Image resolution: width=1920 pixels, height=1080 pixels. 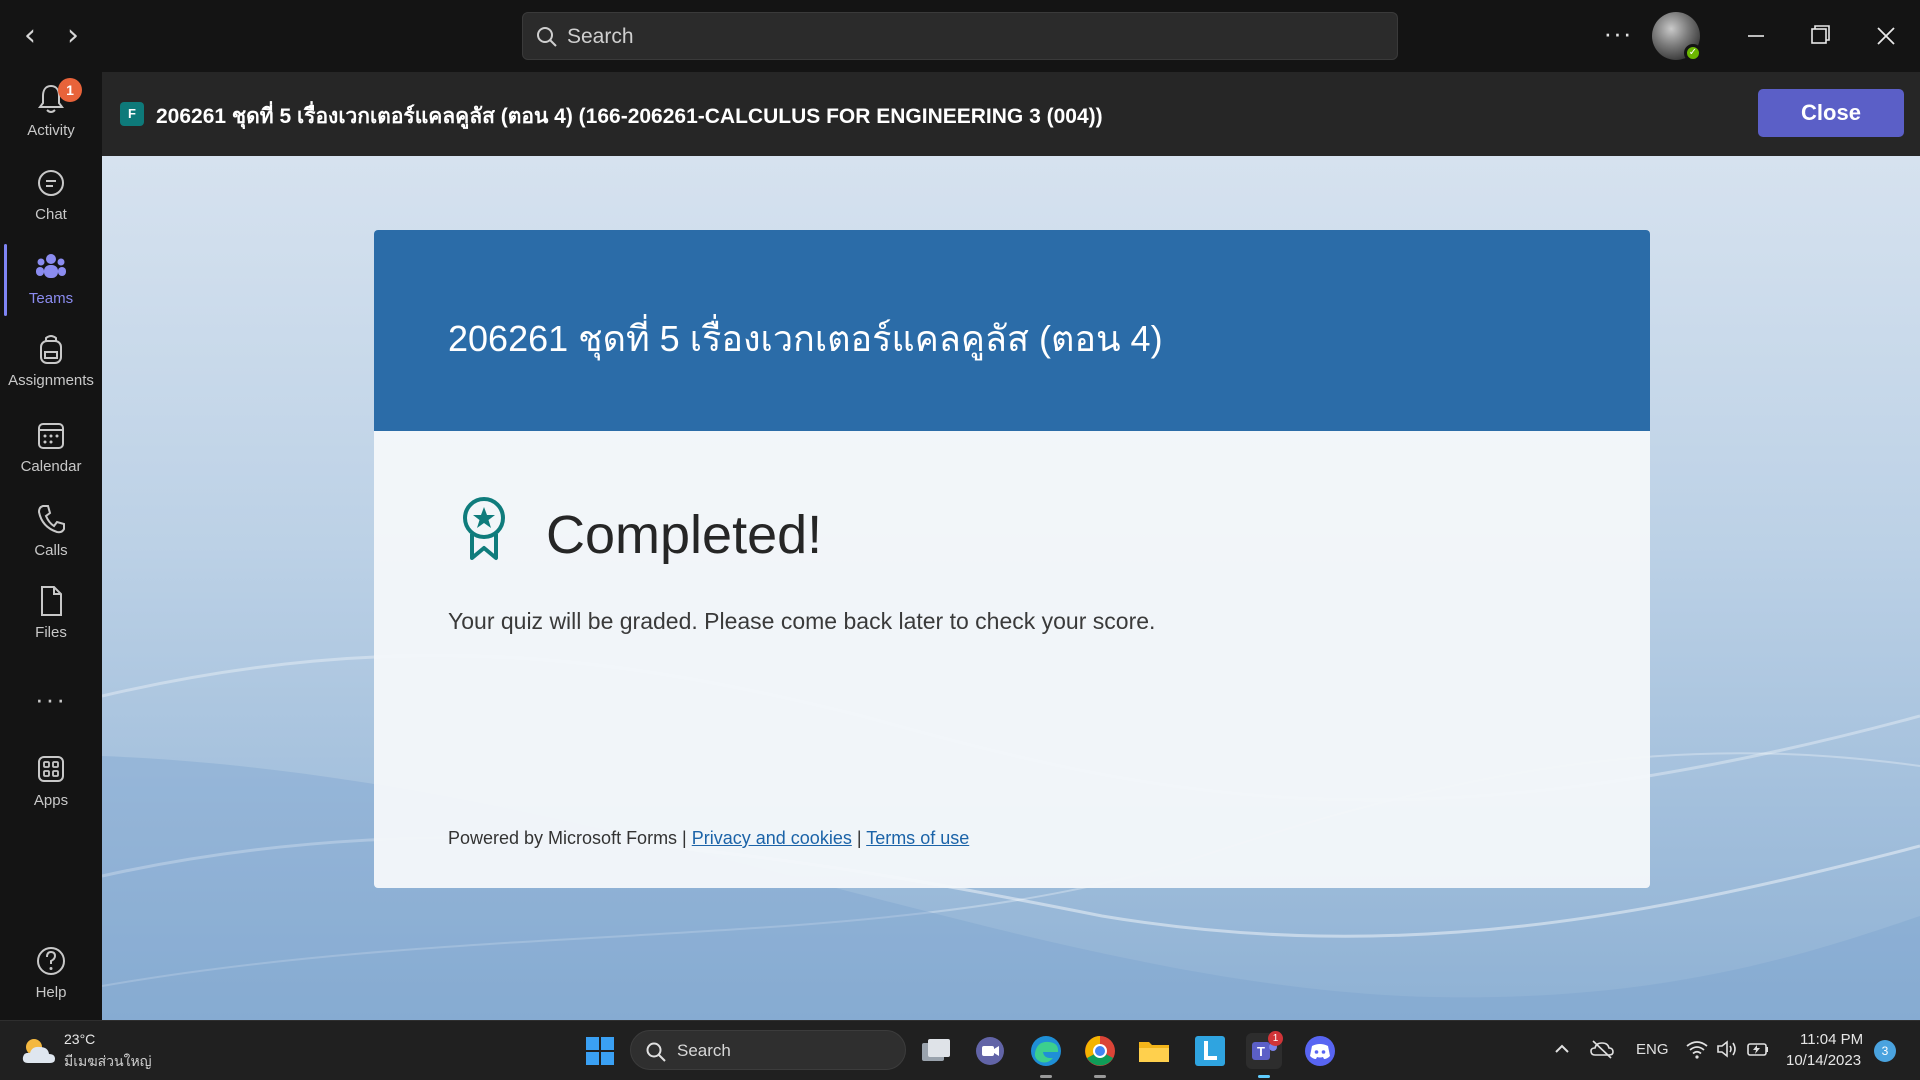 What do you see at coordinates (1652, 1049) in the screenshot?
I see `language-indicator: ENG` at bounding box center [1652, 1049].